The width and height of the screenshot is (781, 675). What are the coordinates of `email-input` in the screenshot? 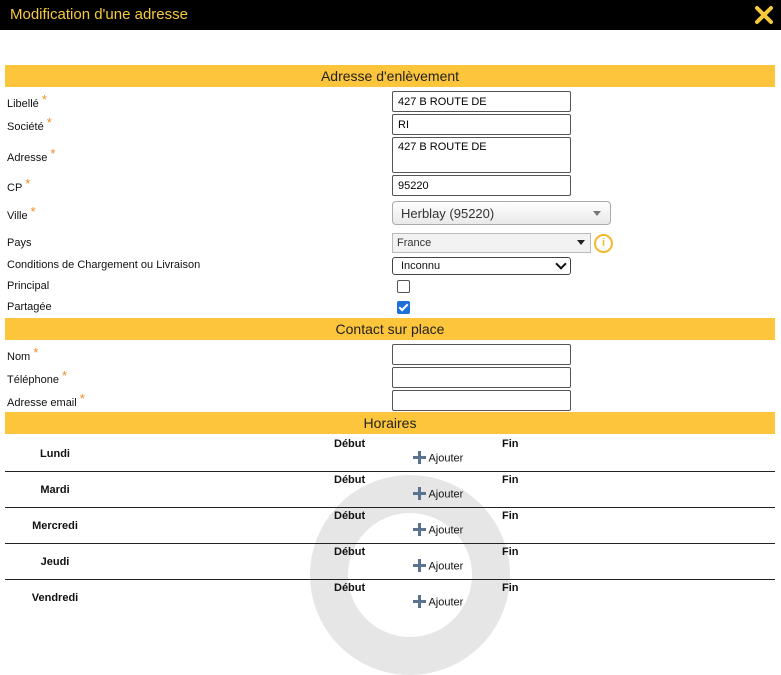 It's located at (481, 400).